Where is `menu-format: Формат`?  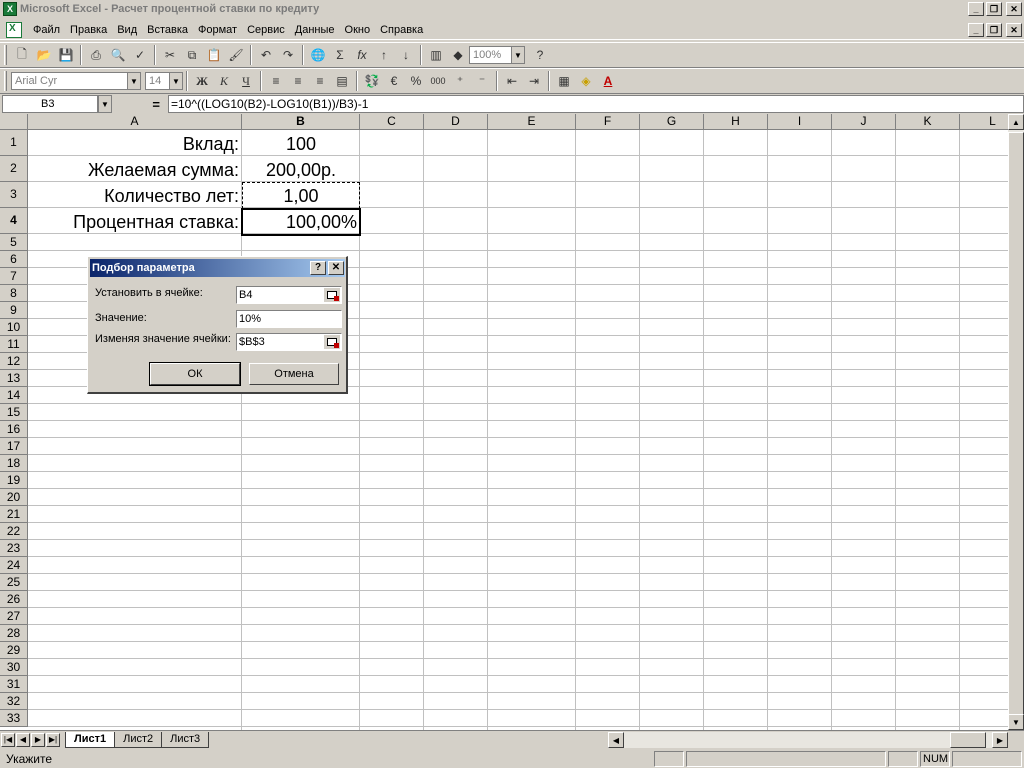 menu-format: Формат is located at coordinates (217, 30).